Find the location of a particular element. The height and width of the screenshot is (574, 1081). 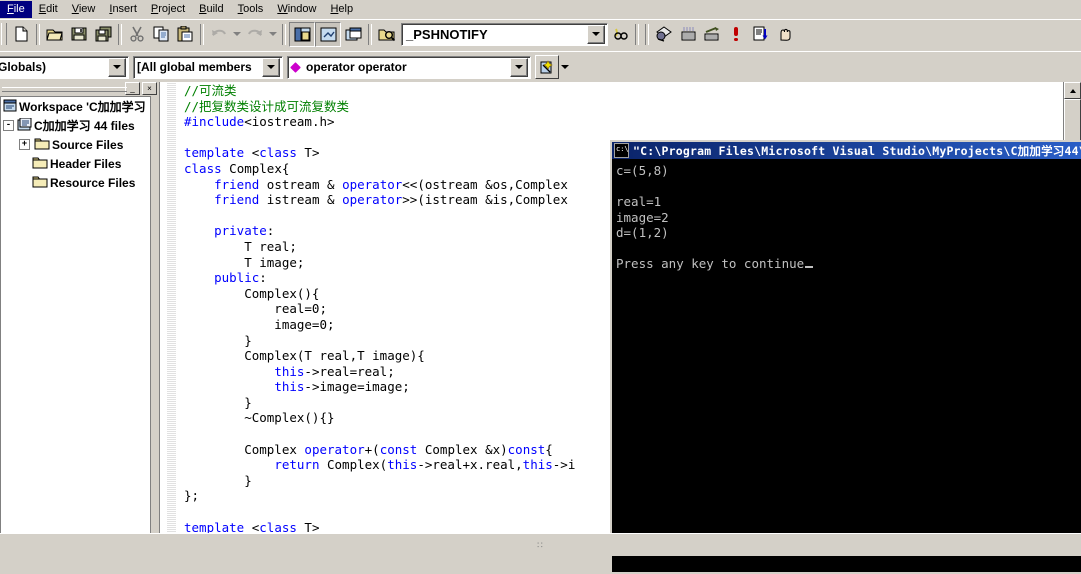

function-combo-dropdown is located at coordinates (519, 67).